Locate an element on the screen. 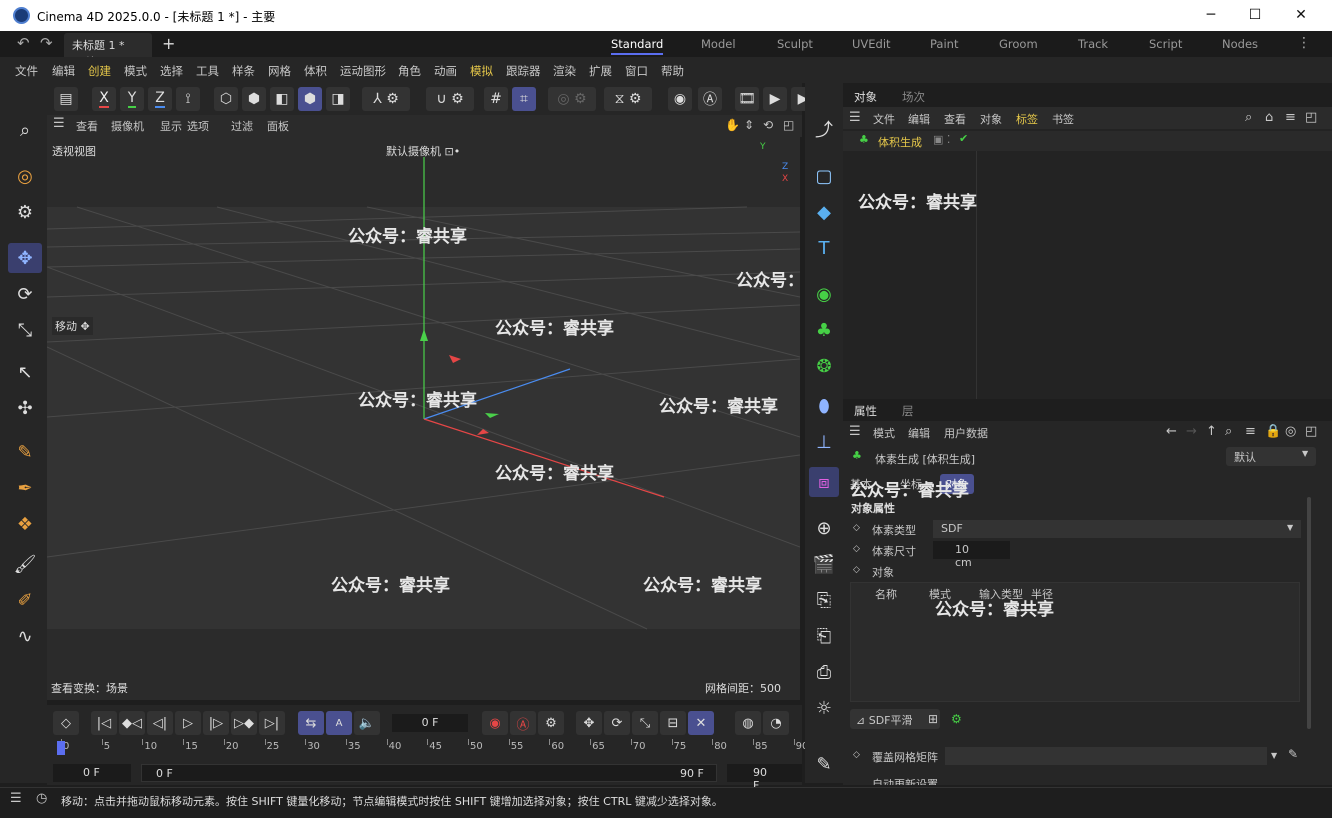  dolly-icon: ⇕ is located at coordinates (749, 125).